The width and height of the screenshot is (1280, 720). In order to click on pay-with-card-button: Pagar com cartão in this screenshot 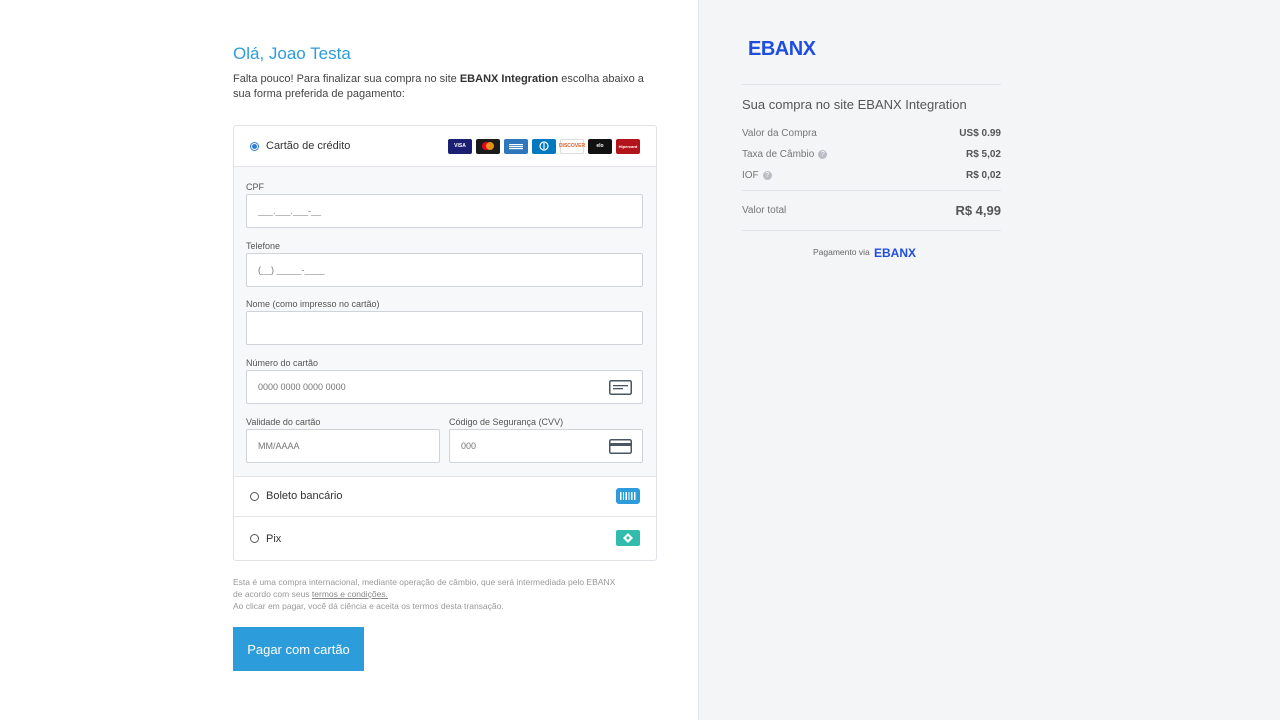, I will do `click(298, 649)`.